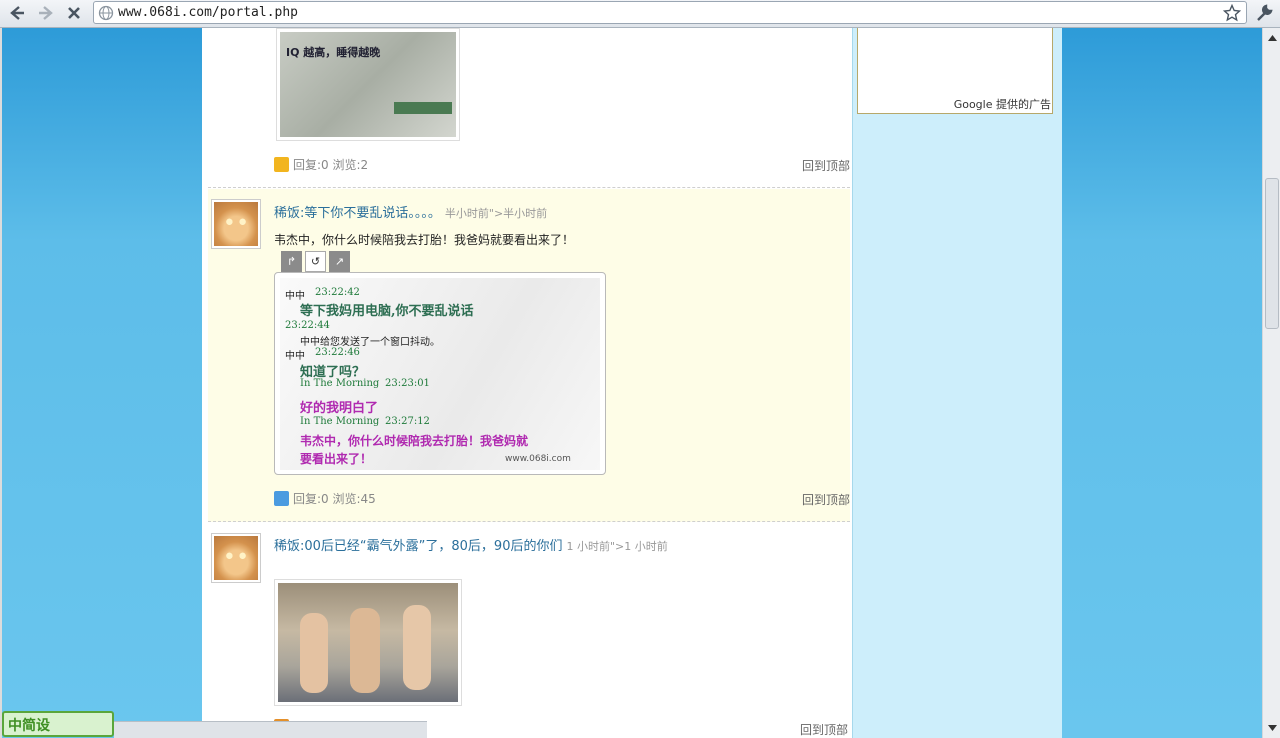 The height and width of the screenshot is (738, 1280). What do you see at coordinates (423, 108) in the screenshot?
I see `image-label-strip` at bounding box center [423, 108].